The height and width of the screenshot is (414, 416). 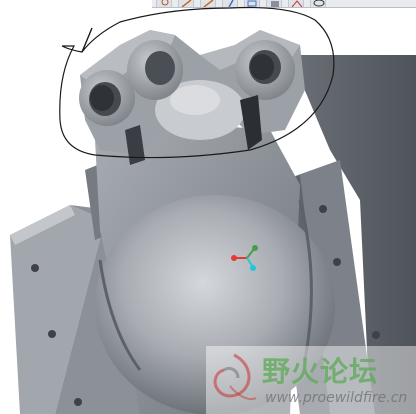 What do you see at coordinates (87, 40) in the screenshot?
I see `sketch-annotation-tail` at bounding box center [87, 40].